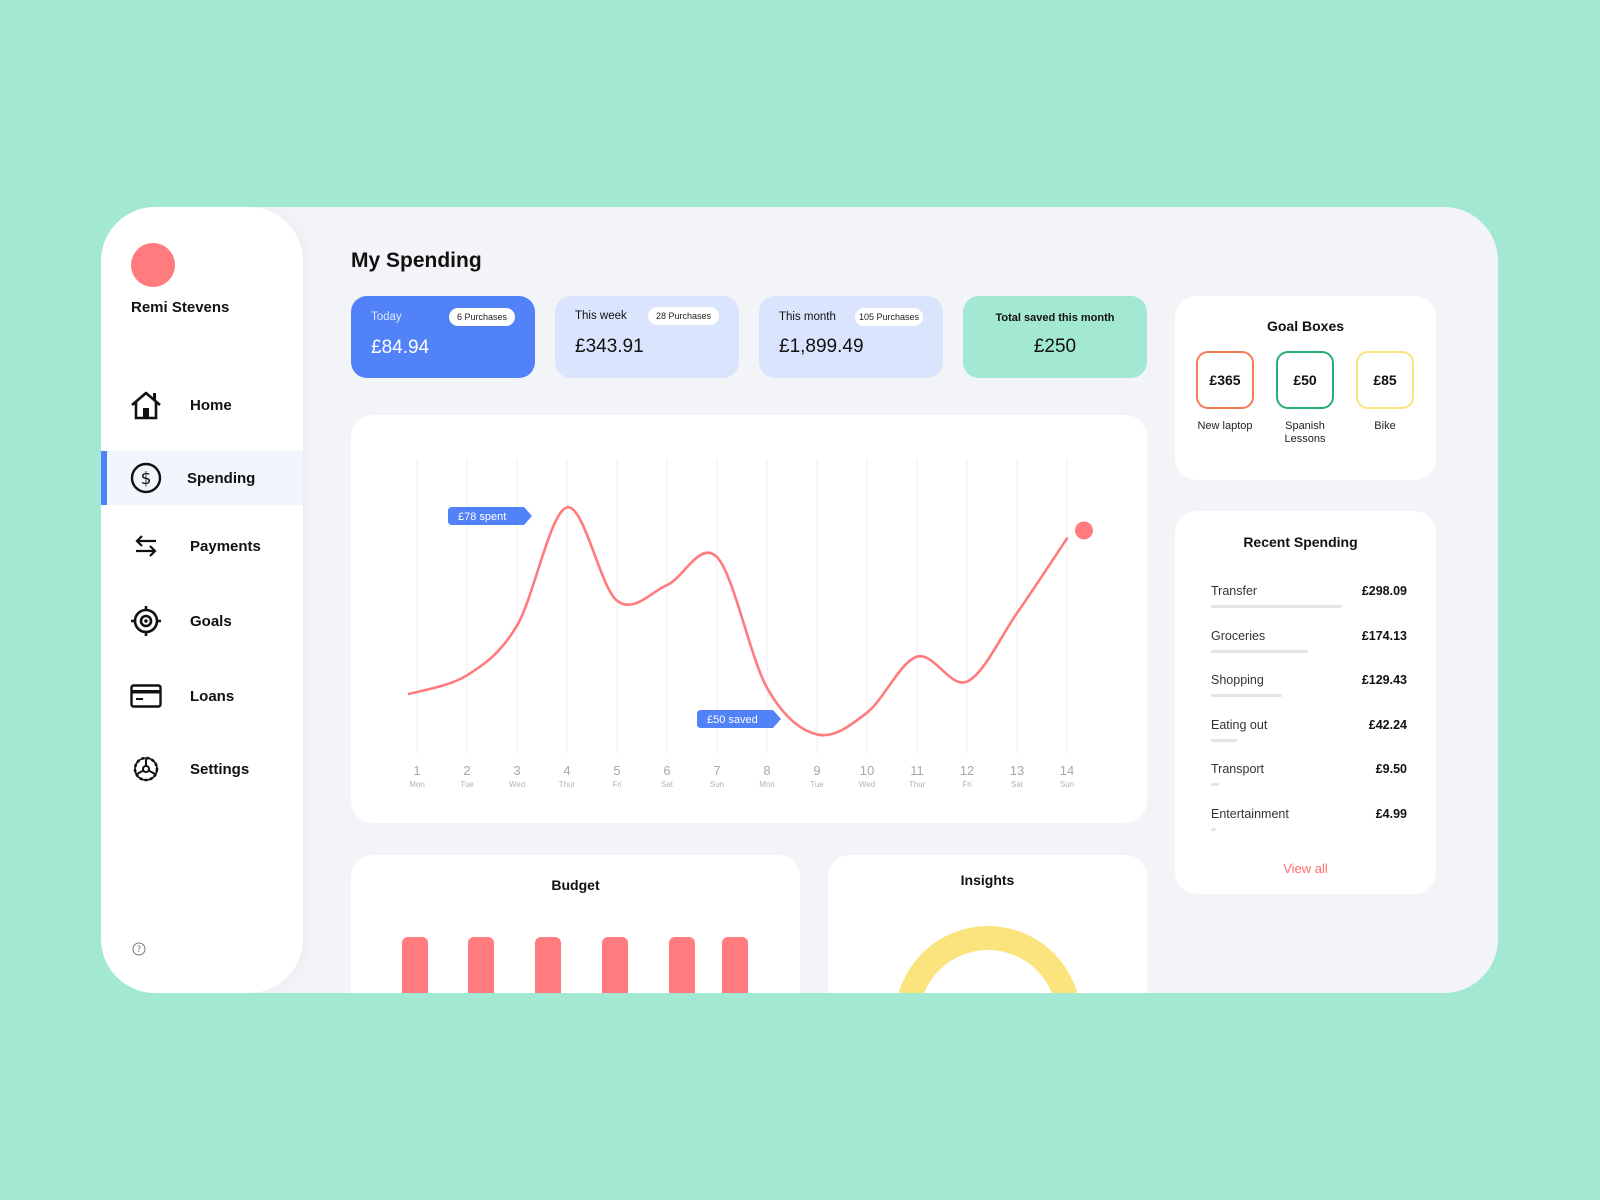  What do you see at coordinates (146, 478) in the screenshot?
I see `dollar-circle-icon: $` at bounding box center [146, 478].